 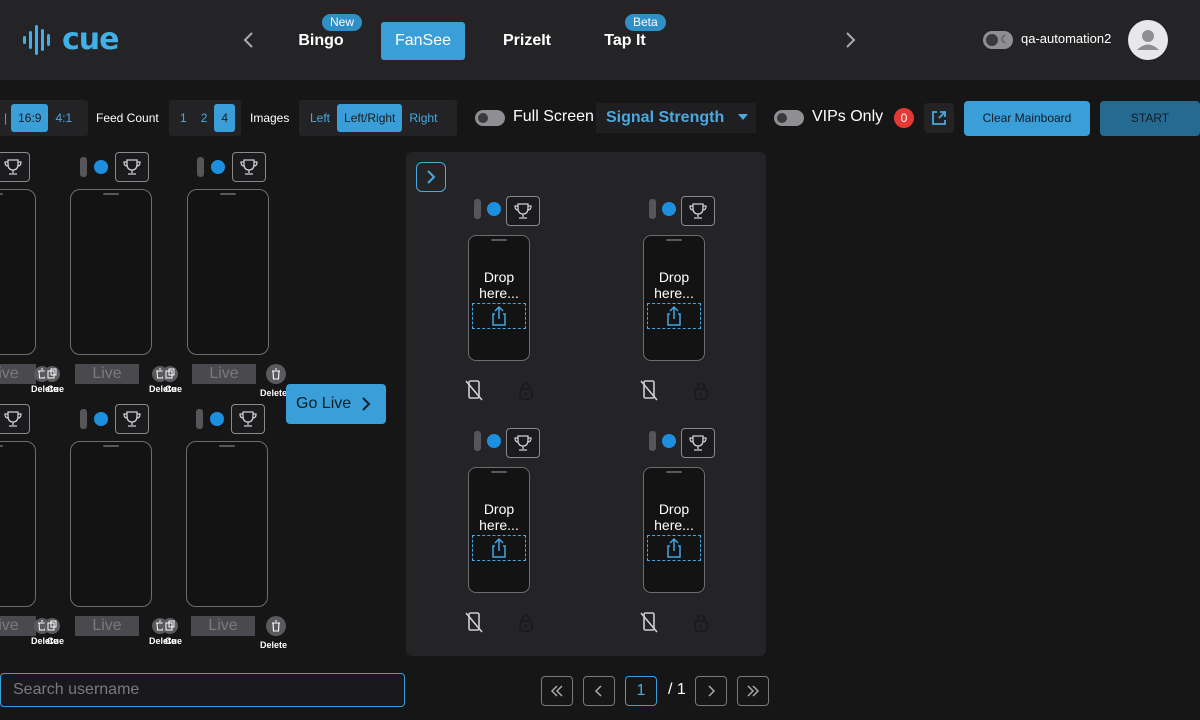 I want to click on images-option-left-right: Left/Right, so click(x=370, y=118).